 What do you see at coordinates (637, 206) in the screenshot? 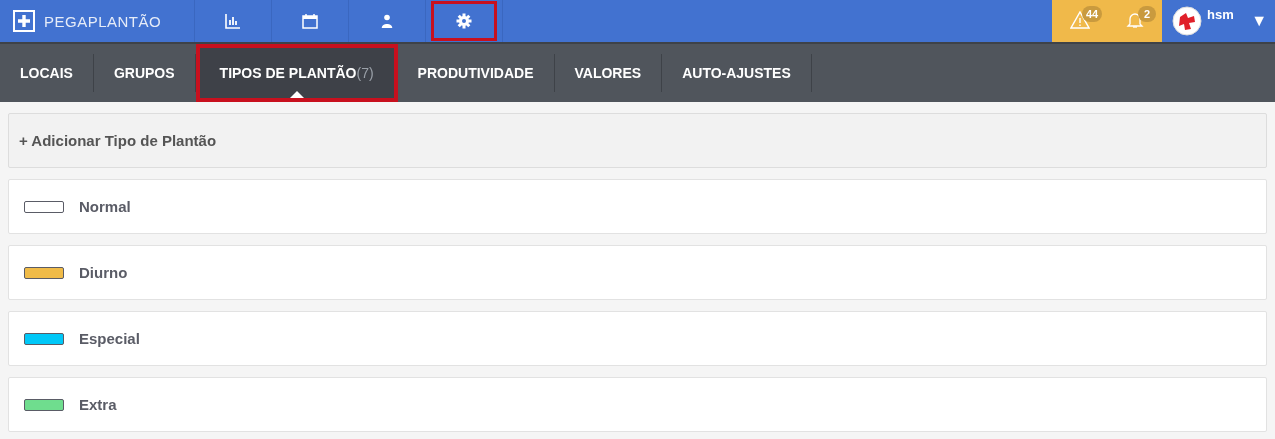
I see `shift-type-card: Normal` at bounding box center [637, 206].